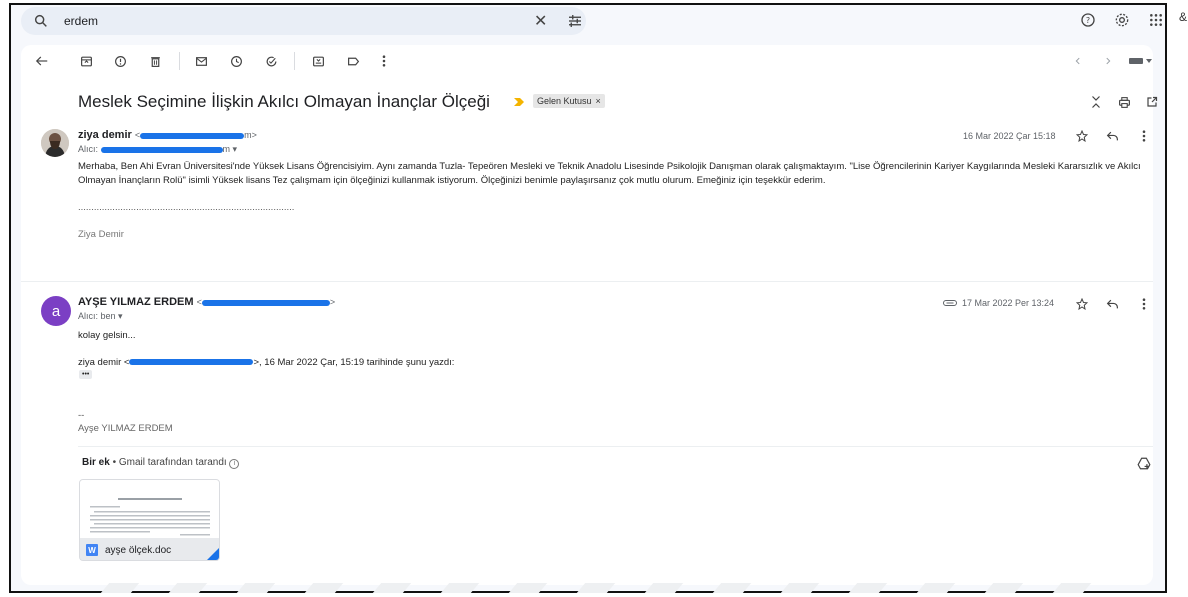  I want to click on attachment-footer: W ayşe ölçek.doc, so click(149, 549).